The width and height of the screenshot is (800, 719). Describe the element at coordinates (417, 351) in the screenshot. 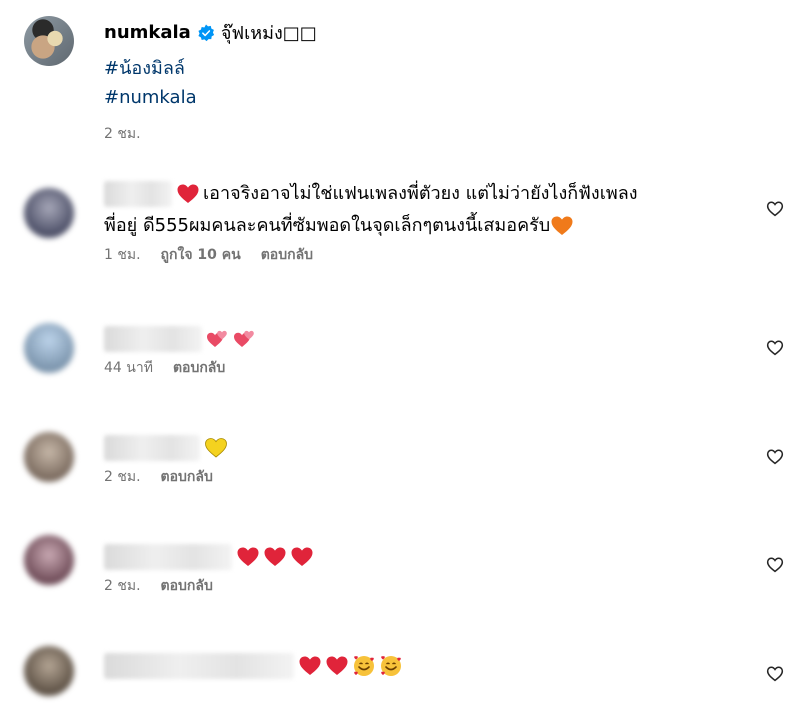

I see `comment-body: 44 นาที ตอบกลับ` at that location.